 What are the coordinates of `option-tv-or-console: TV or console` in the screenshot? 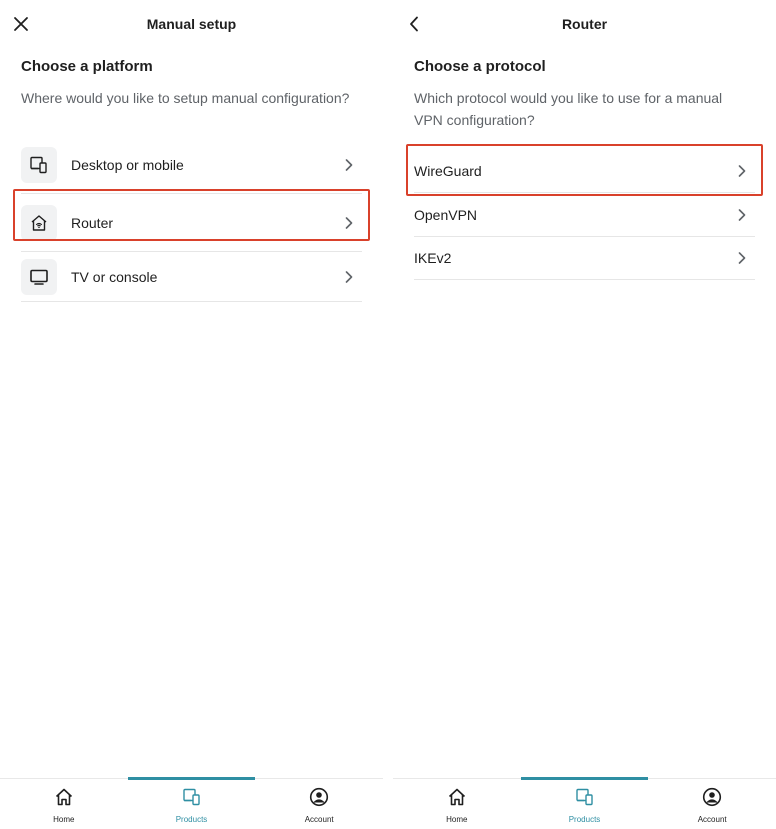 It's located at (191, 277).